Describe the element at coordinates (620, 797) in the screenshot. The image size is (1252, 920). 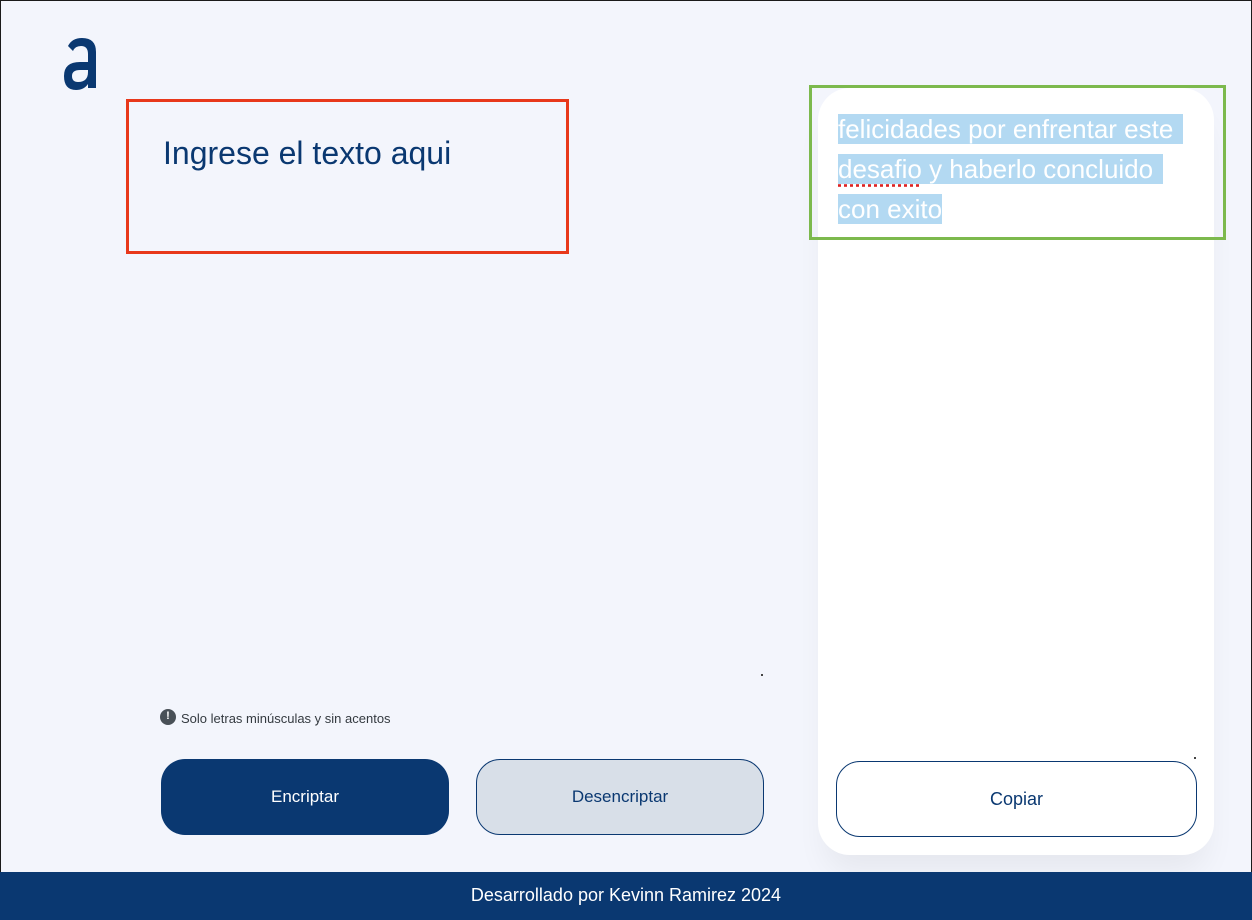
I see `decrypt-button: Desencriptar` at that location.